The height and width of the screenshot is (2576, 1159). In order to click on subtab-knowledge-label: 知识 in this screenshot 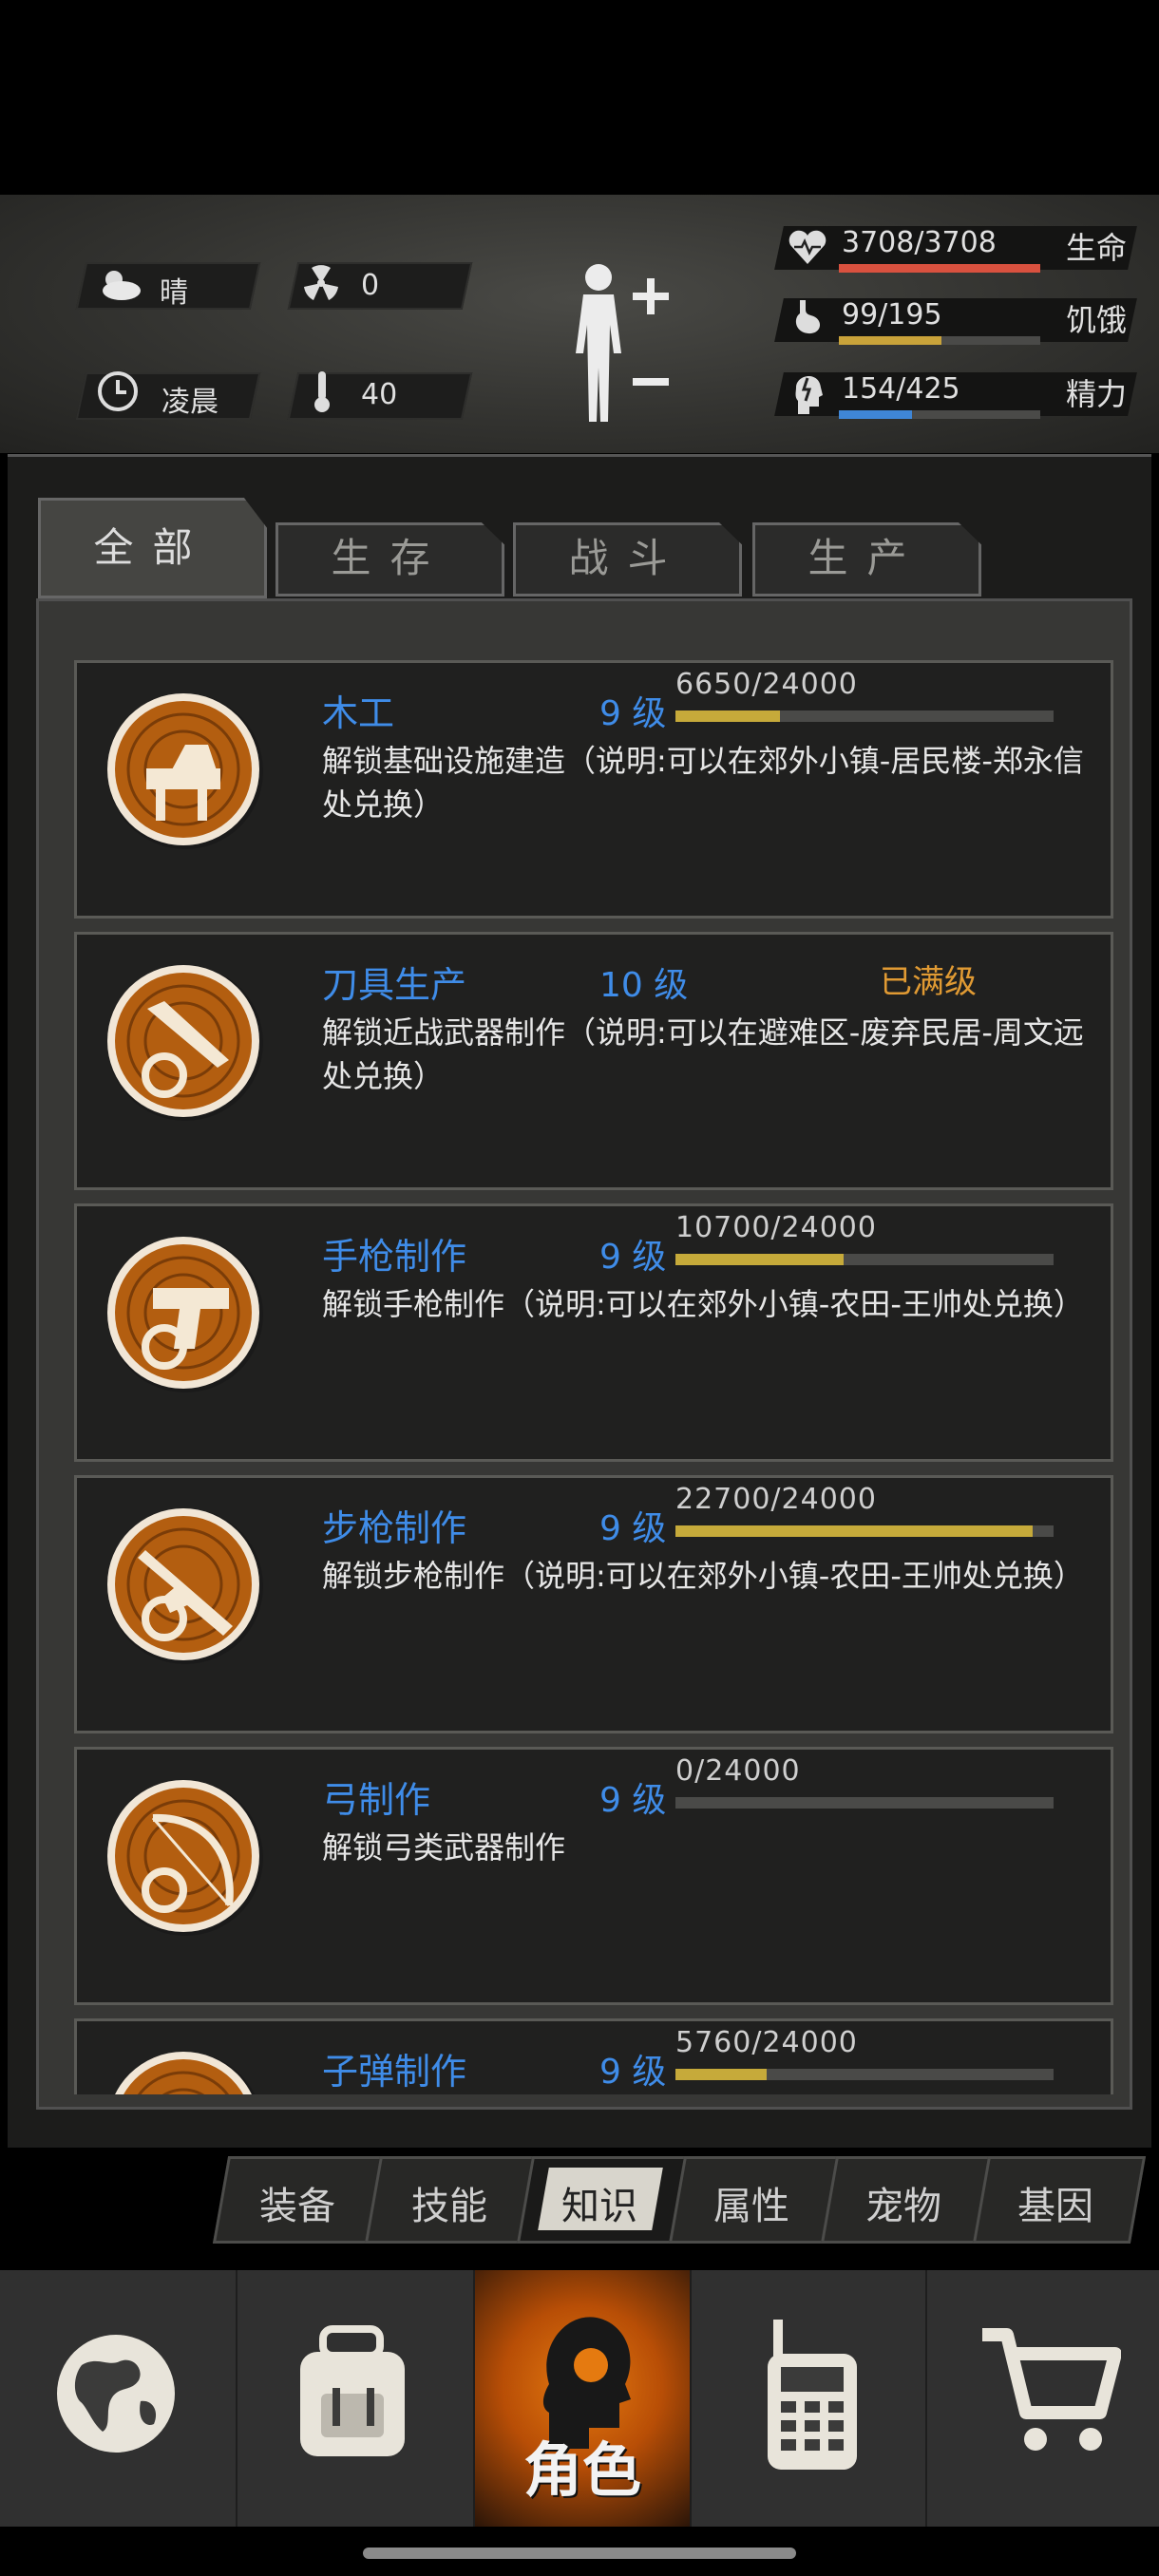, I will do `click(599, 2206)`.